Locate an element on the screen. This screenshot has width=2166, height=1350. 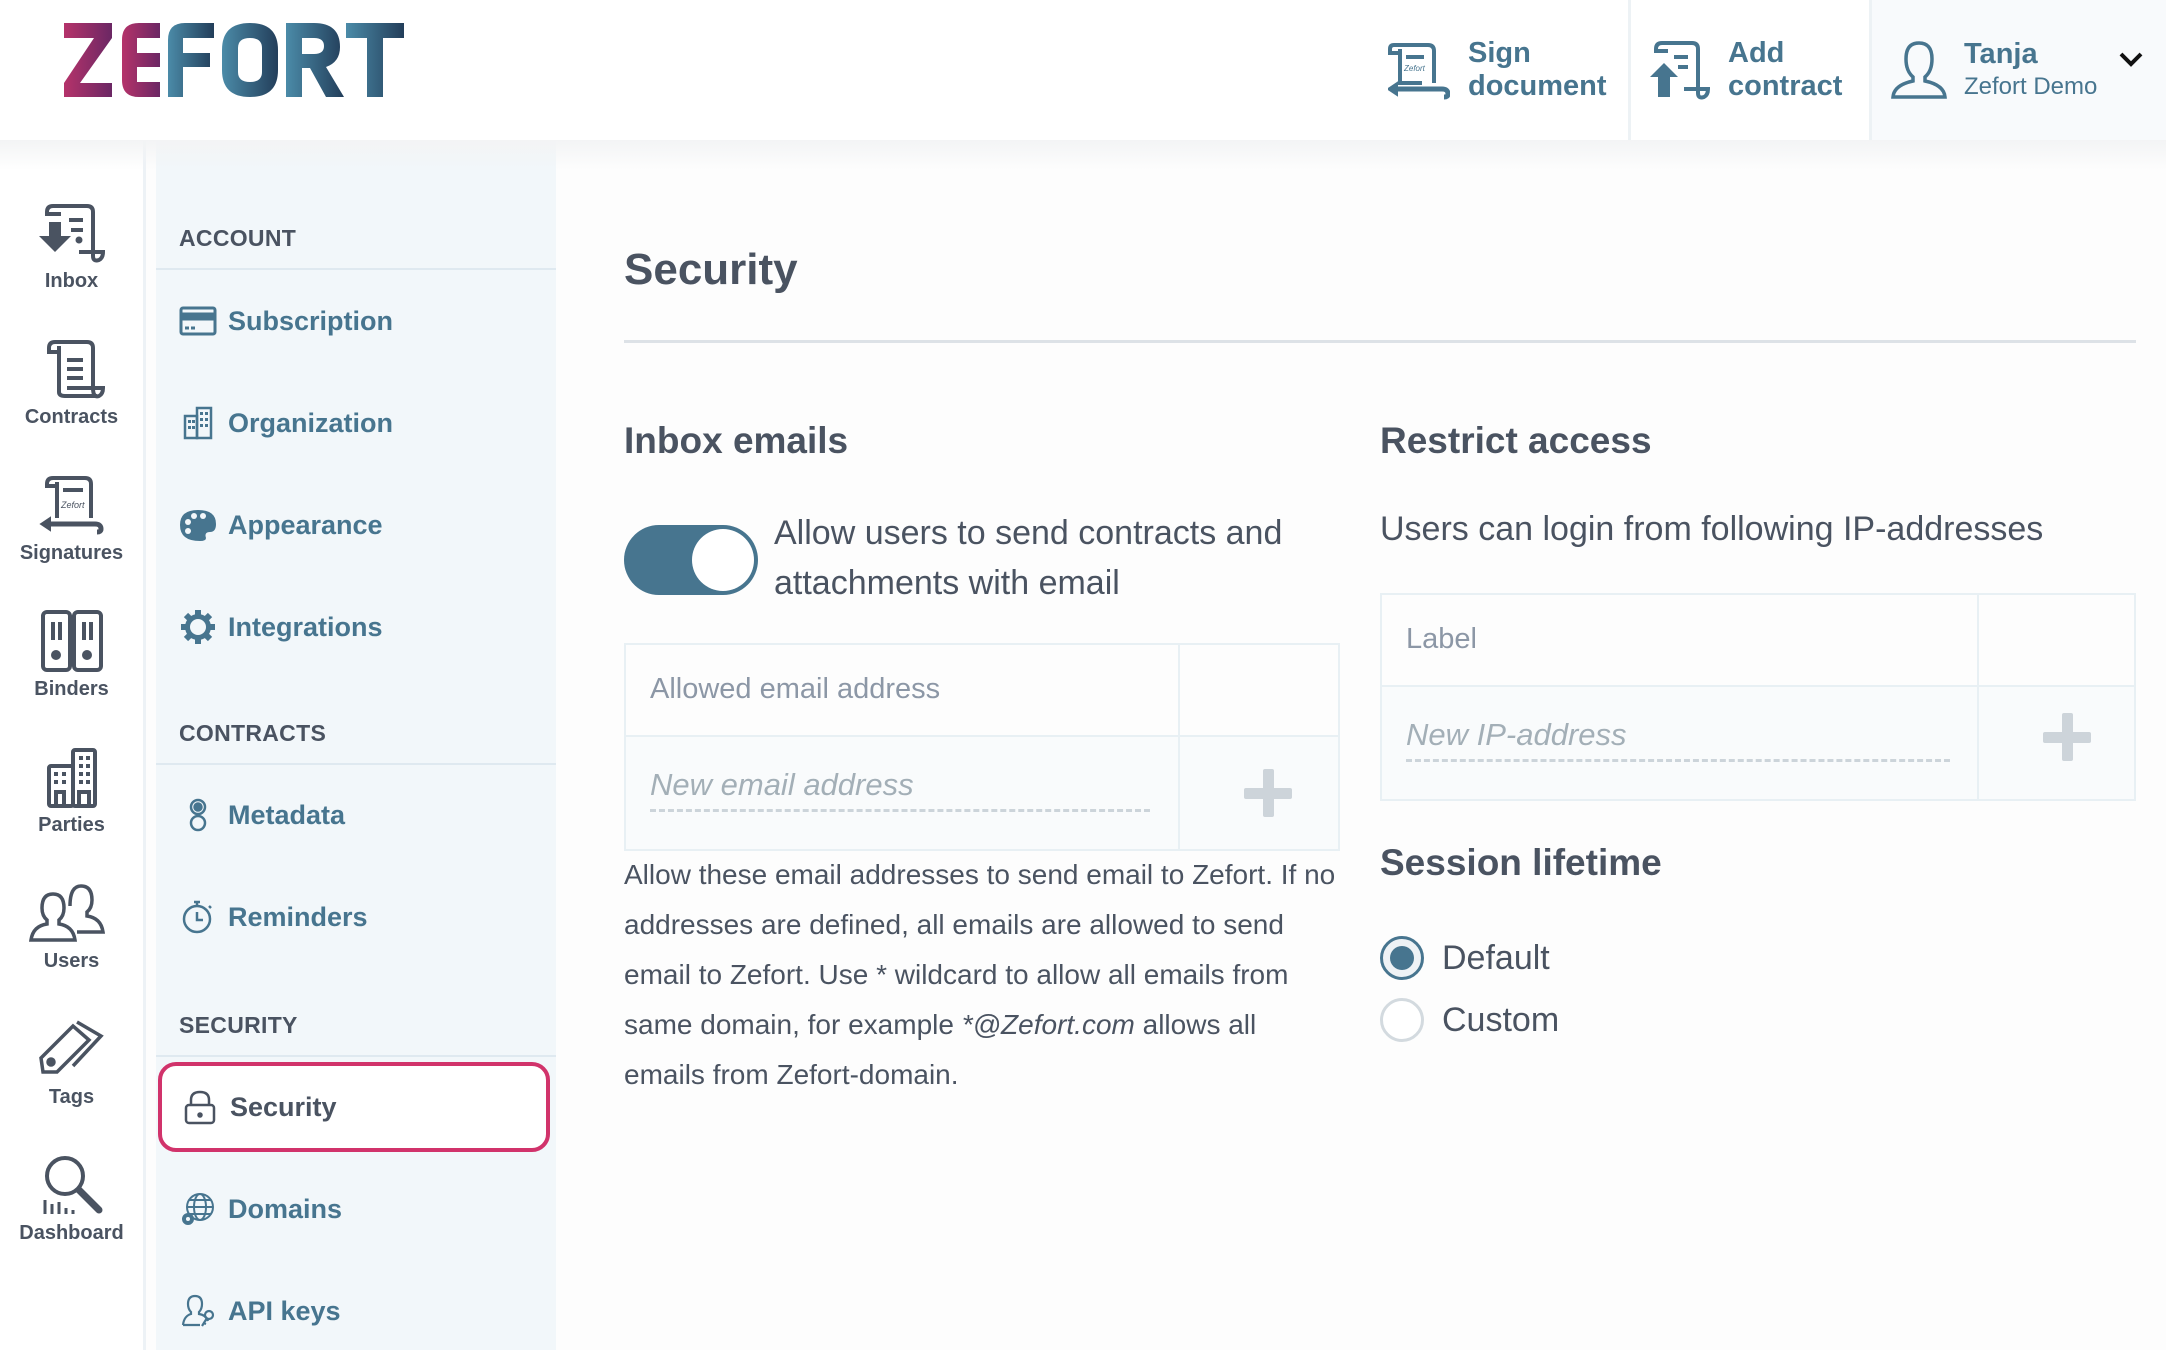
inbox-icon is located at coordinates (71, 233).